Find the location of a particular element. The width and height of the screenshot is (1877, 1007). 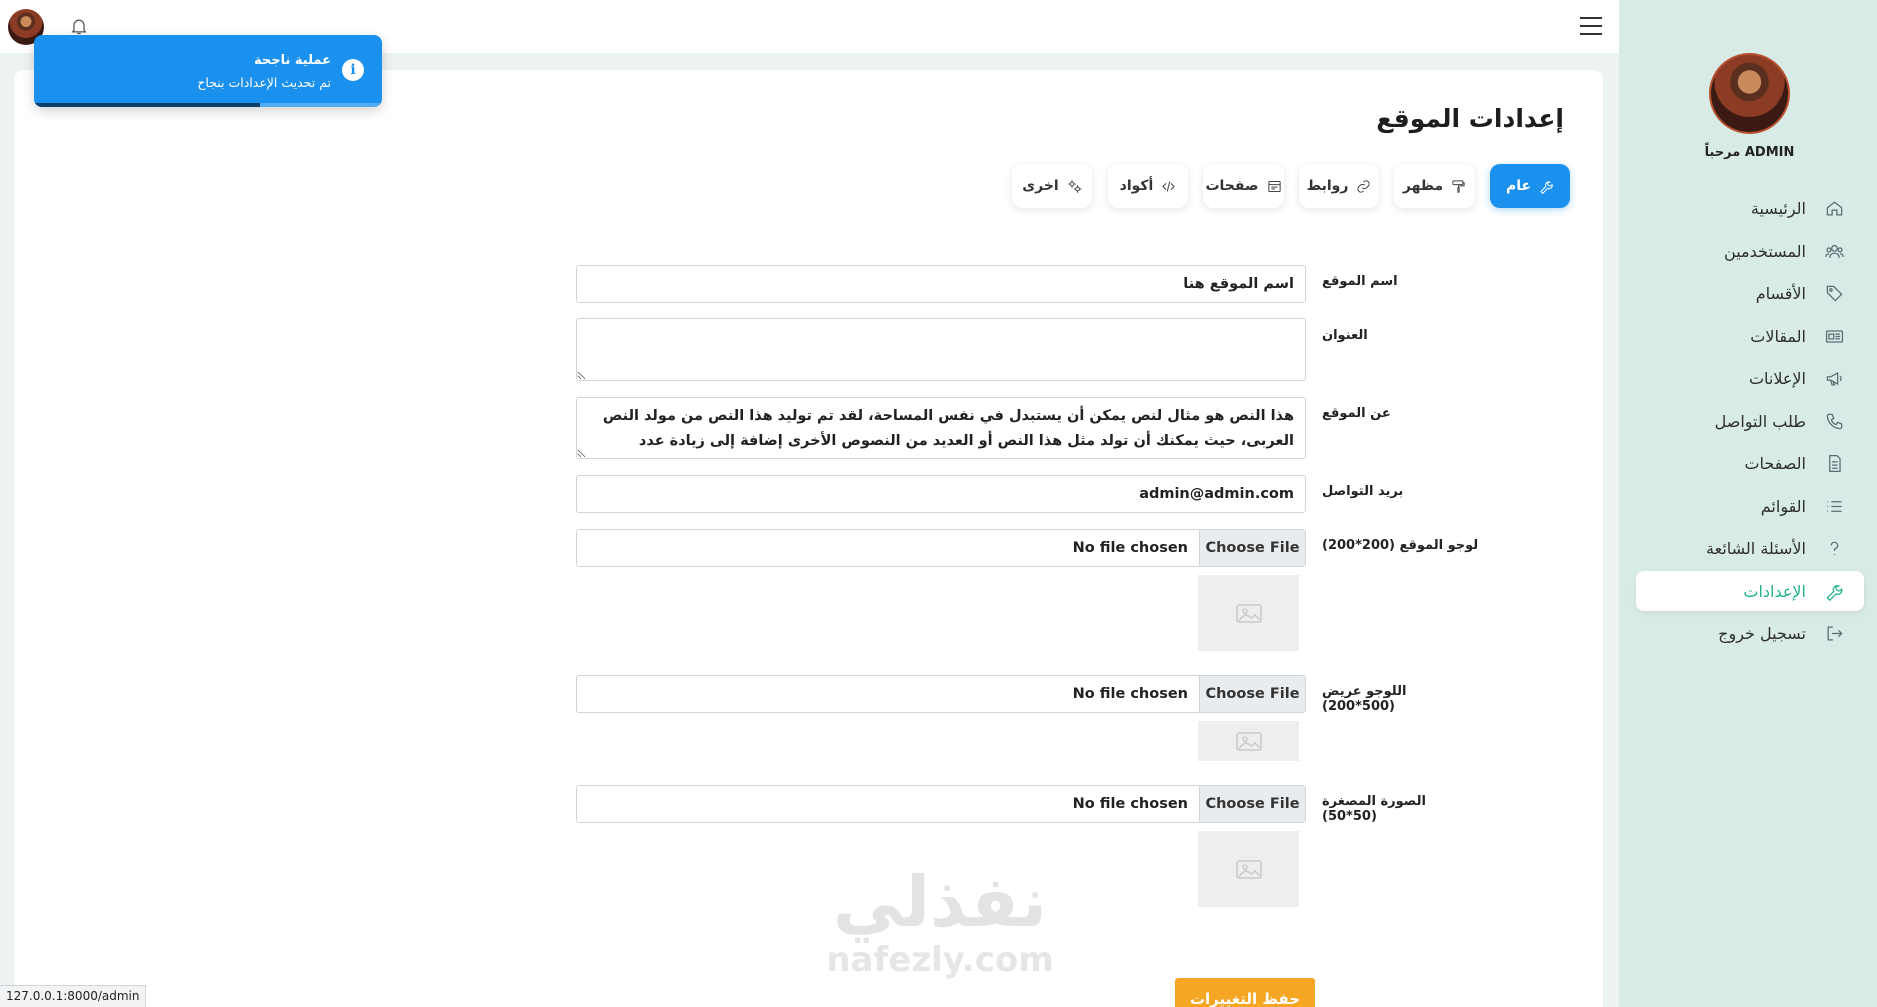

sidebar-item-label: الصفحات is located at coordinates (1775, 463).